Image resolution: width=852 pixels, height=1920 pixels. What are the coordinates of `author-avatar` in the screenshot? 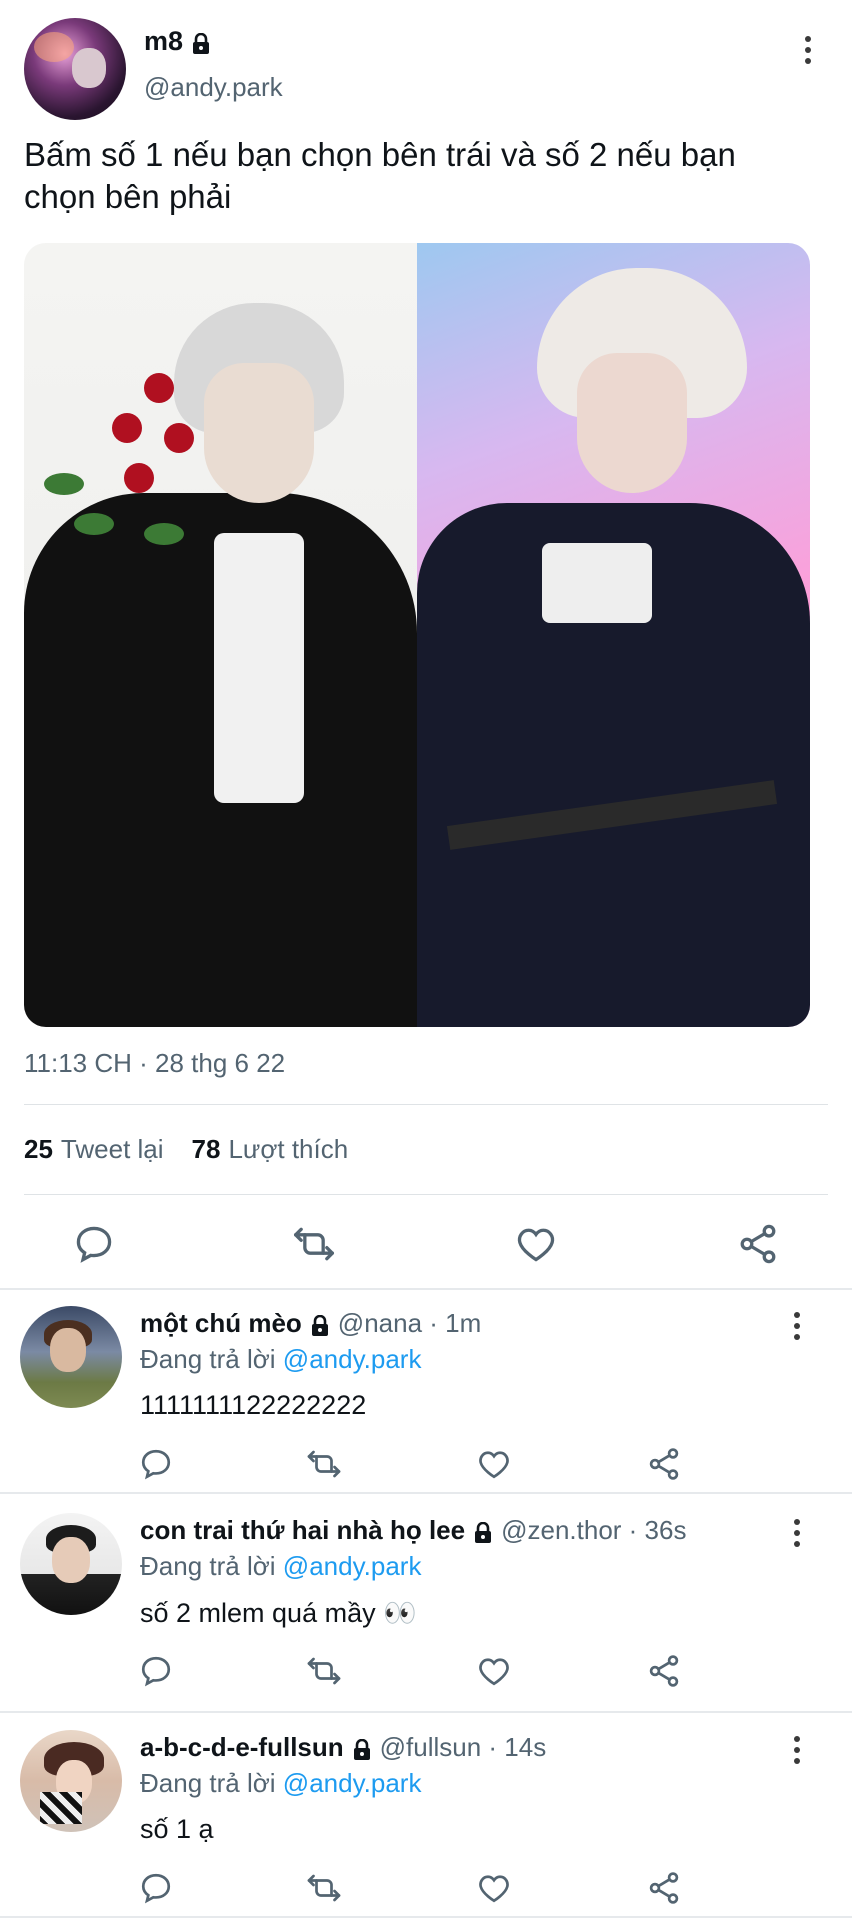 It's located at (75, 69).